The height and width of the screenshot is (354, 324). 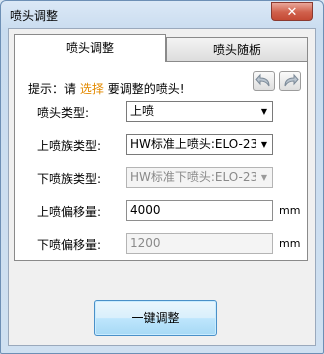 What do you see at coordinates (91, 89) in the screenshot?
I see `hint-highlight: 选择` at bounding box center [91, 89].